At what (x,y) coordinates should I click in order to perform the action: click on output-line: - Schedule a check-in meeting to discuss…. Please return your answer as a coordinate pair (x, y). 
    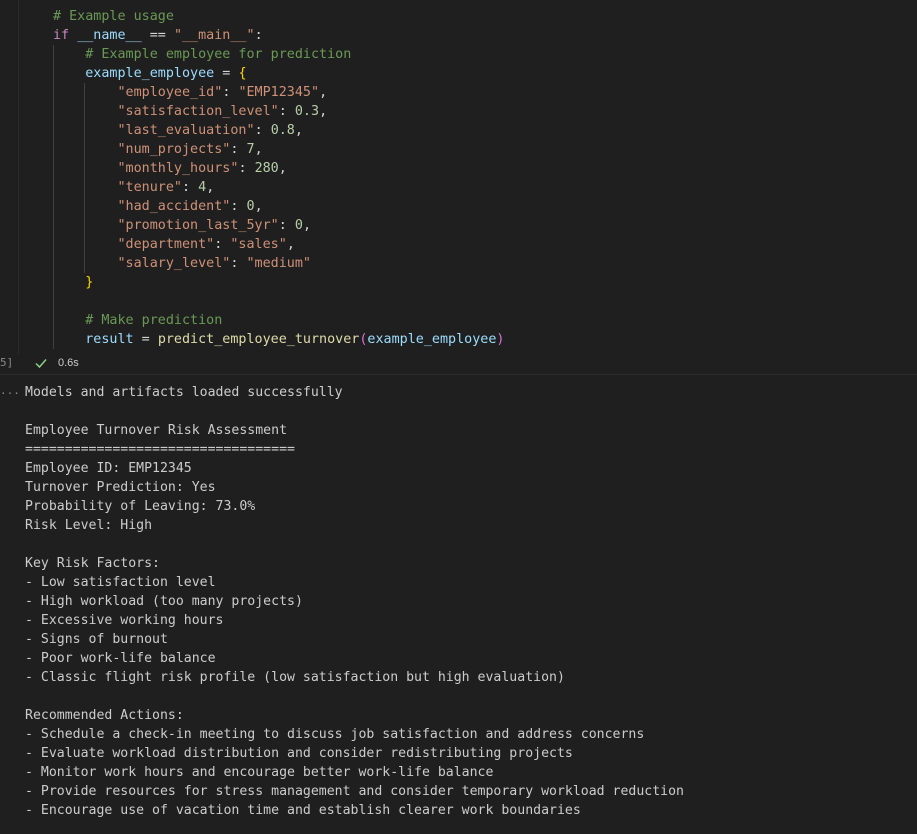
    Looking at the image, I should click on (335, 734).